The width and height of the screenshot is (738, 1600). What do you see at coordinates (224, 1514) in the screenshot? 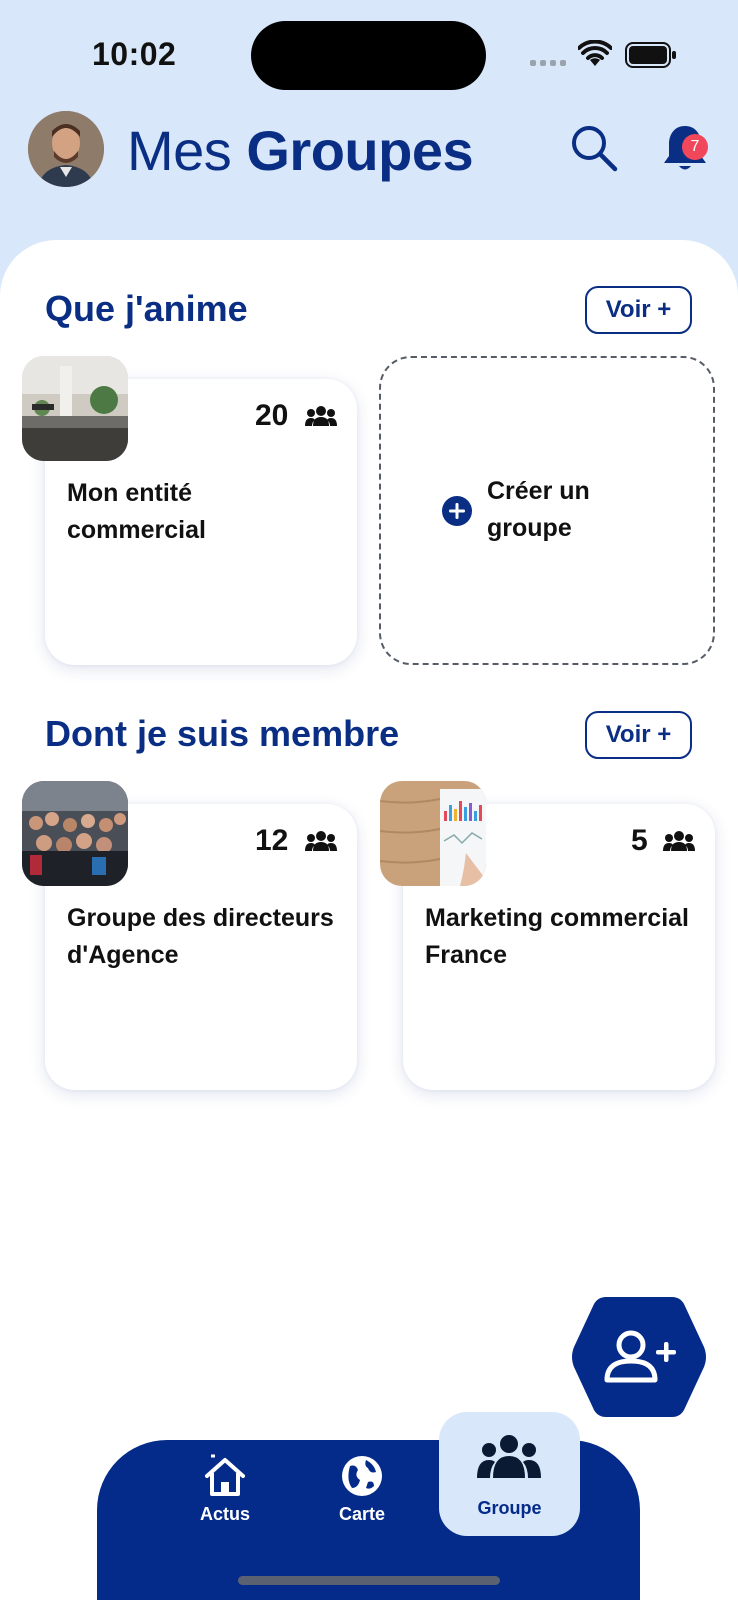
I see `nav-label-actus: Actus` at bounding box center [224, 1514].